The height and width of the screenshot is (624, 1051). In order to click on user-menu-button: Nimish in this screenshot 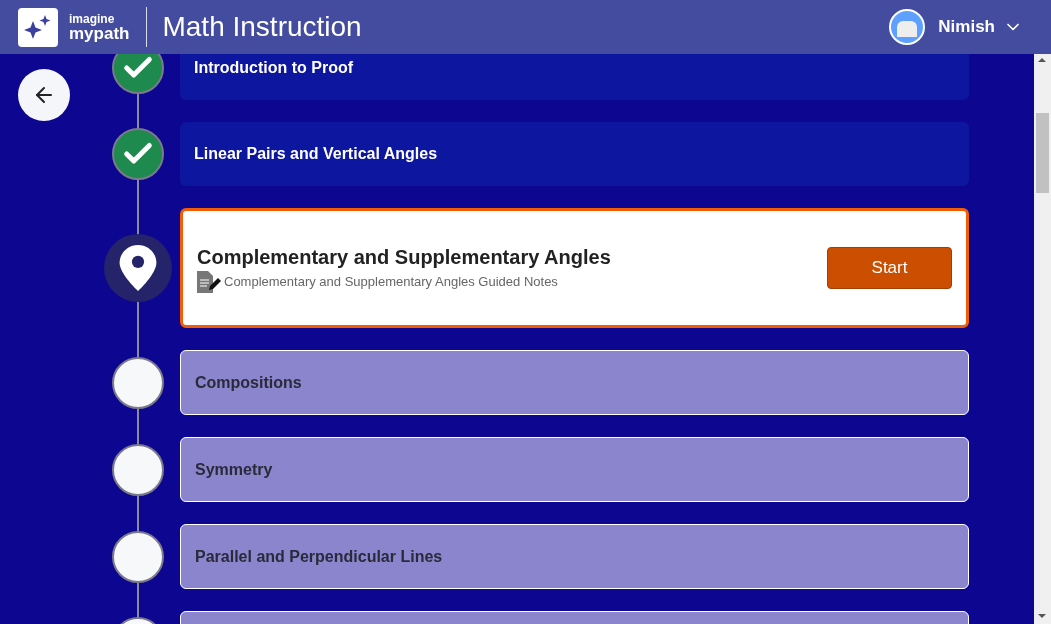, I will do `click(980, 27)`.